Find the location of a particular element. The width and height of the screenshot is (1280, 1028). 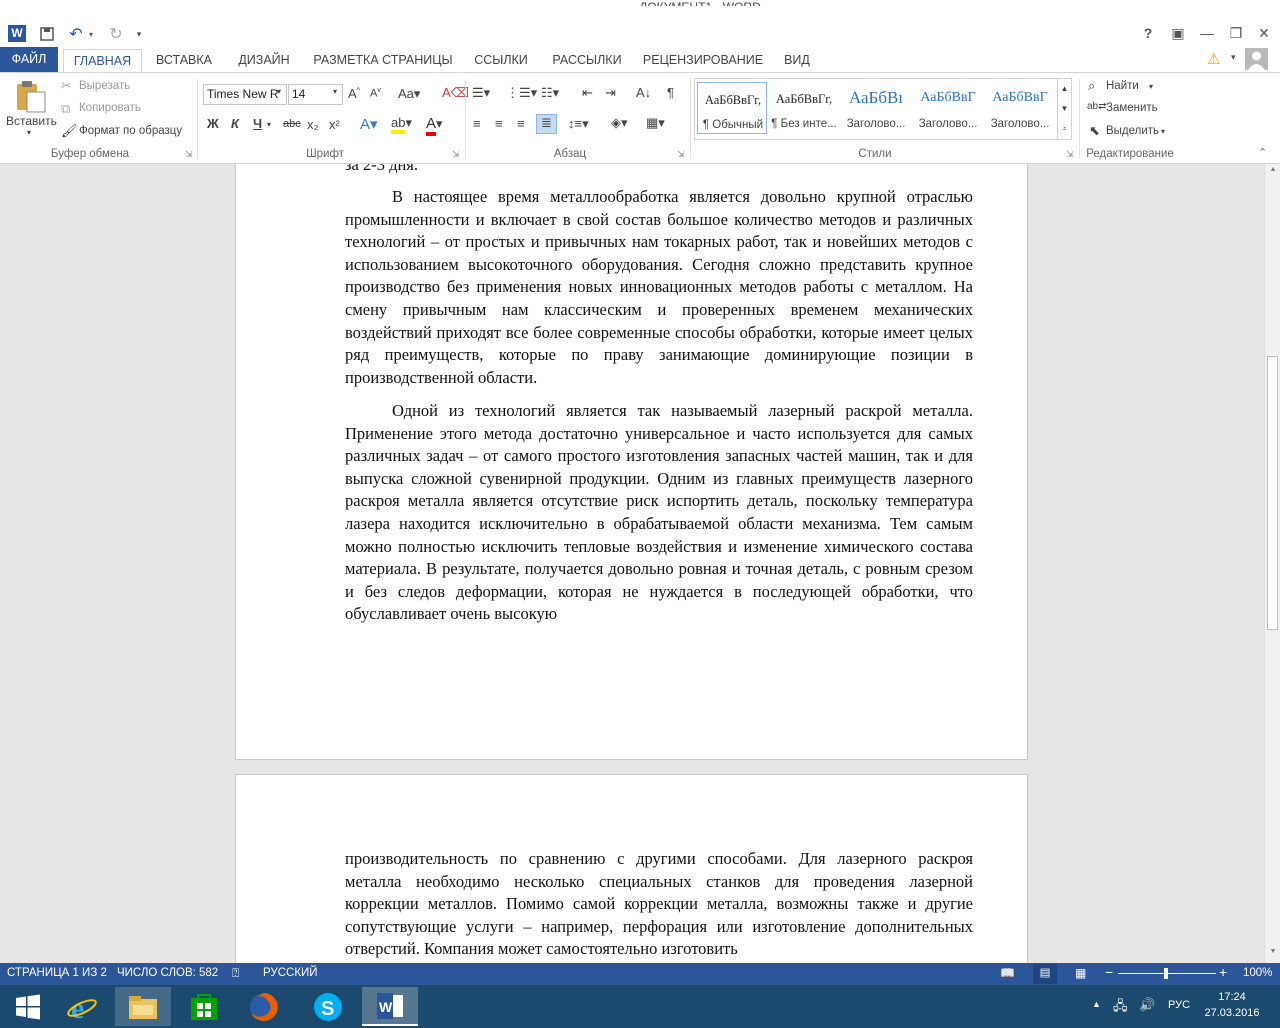

file-explorer-icon is located at coordinates (143, 1006).